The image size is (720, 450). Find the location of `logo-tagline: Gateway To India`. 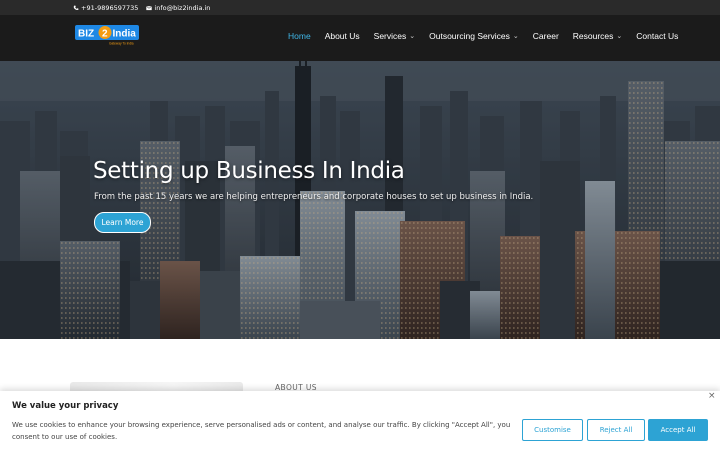

logo-tagline: Gateway To India is located at coordinates (121, 44).